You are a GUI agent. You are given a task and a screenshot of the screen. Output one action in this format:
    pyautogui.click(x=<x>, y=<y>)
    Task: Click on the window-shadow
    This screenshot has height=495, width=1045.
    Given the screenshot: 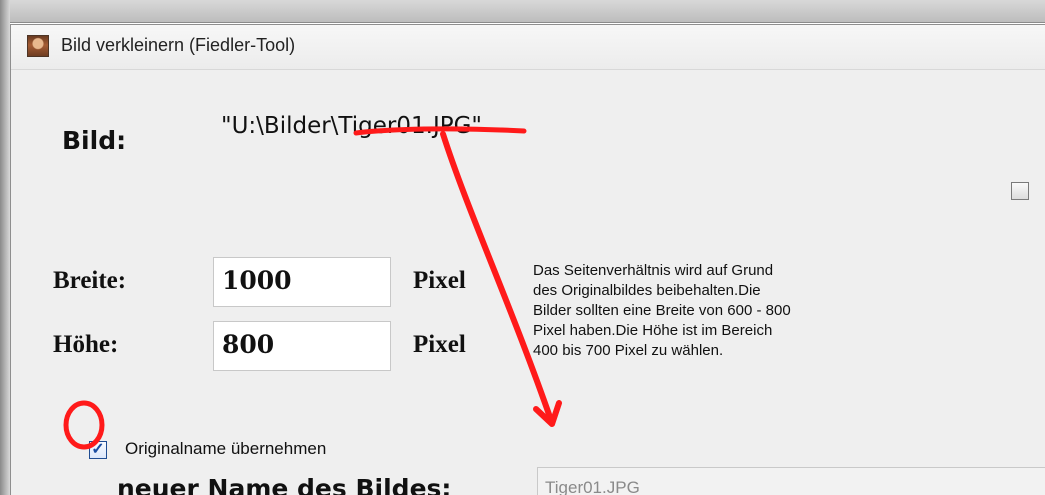 What is the action you would take?
    pyautogui.click(x=5, y=247)
    